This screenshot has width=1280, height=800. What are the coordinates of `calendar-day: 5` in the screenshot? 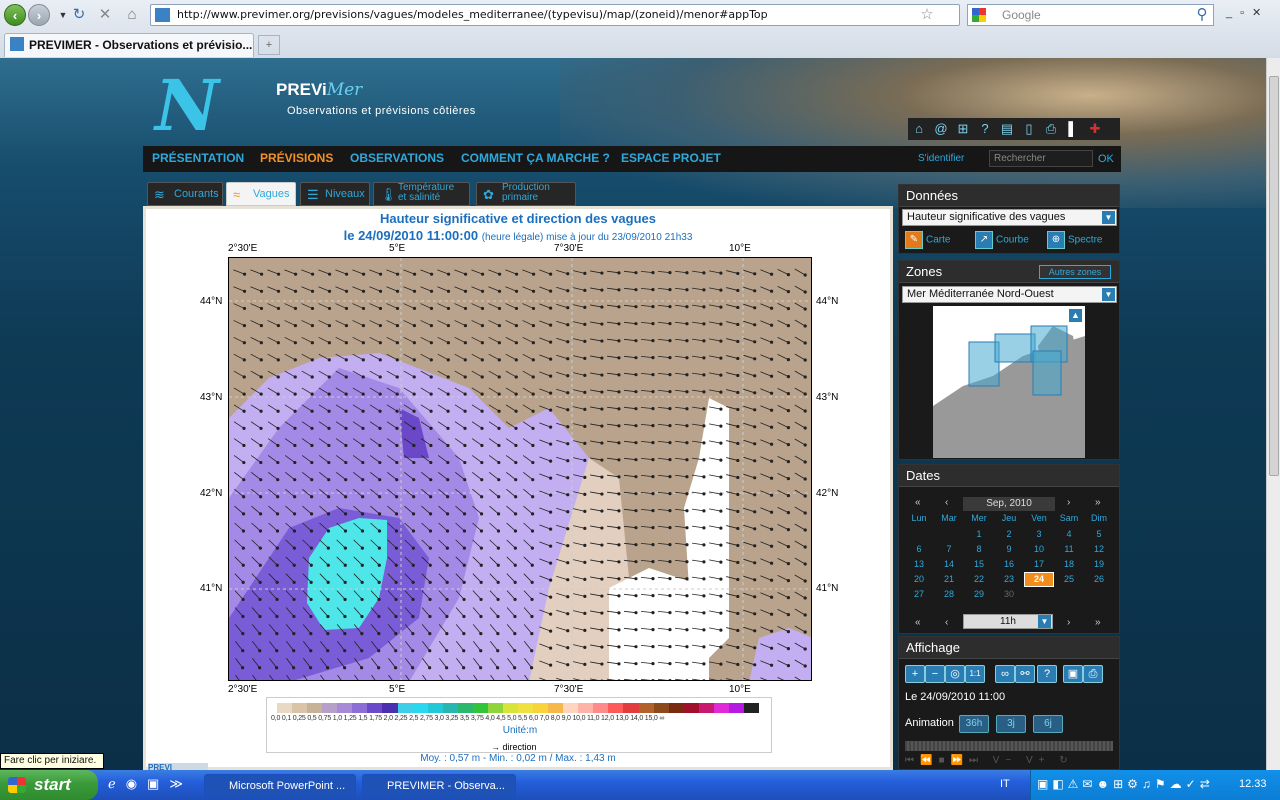 It's located at (1099, 534).